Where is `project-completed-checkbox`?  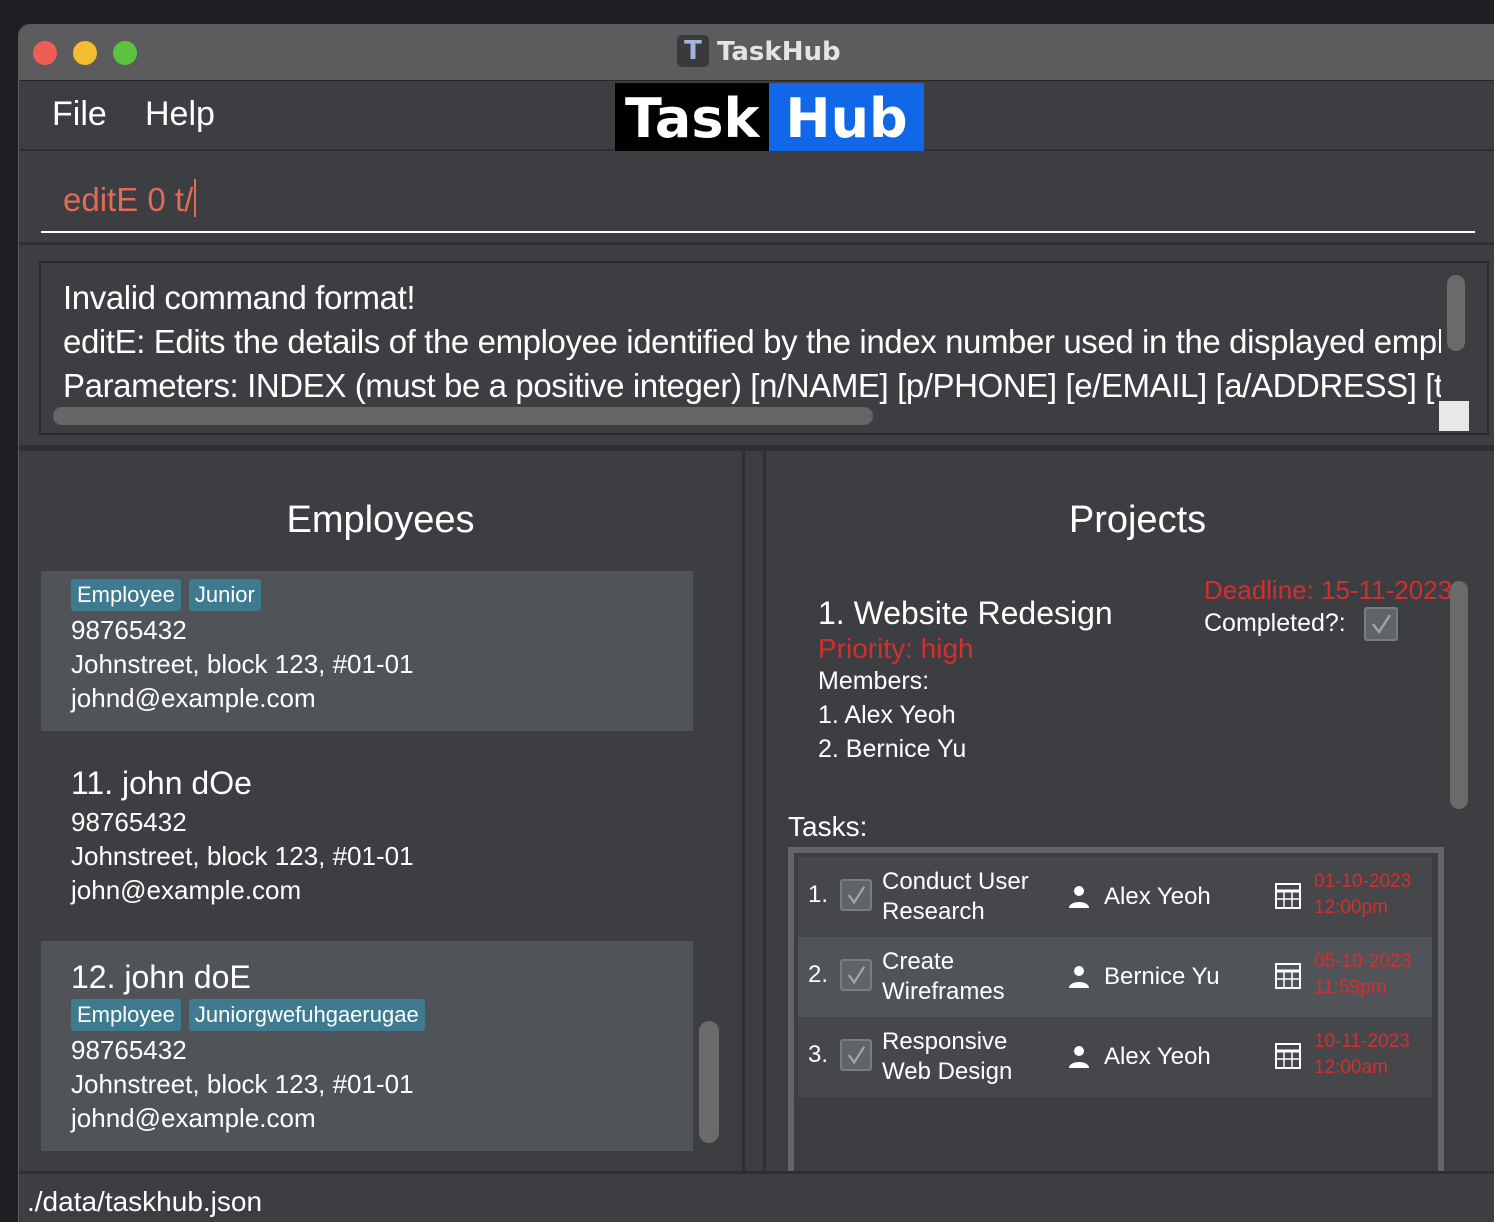
project-completed-checkbox is located at coordinates (1381, 624).